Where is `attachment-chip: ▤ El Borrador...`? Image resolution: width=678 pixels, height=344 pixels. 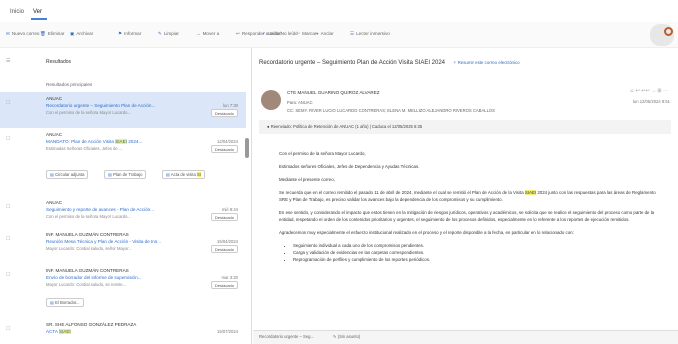
attachment-chip: ▤ El Borrador... is located at coordinates (65, 302).